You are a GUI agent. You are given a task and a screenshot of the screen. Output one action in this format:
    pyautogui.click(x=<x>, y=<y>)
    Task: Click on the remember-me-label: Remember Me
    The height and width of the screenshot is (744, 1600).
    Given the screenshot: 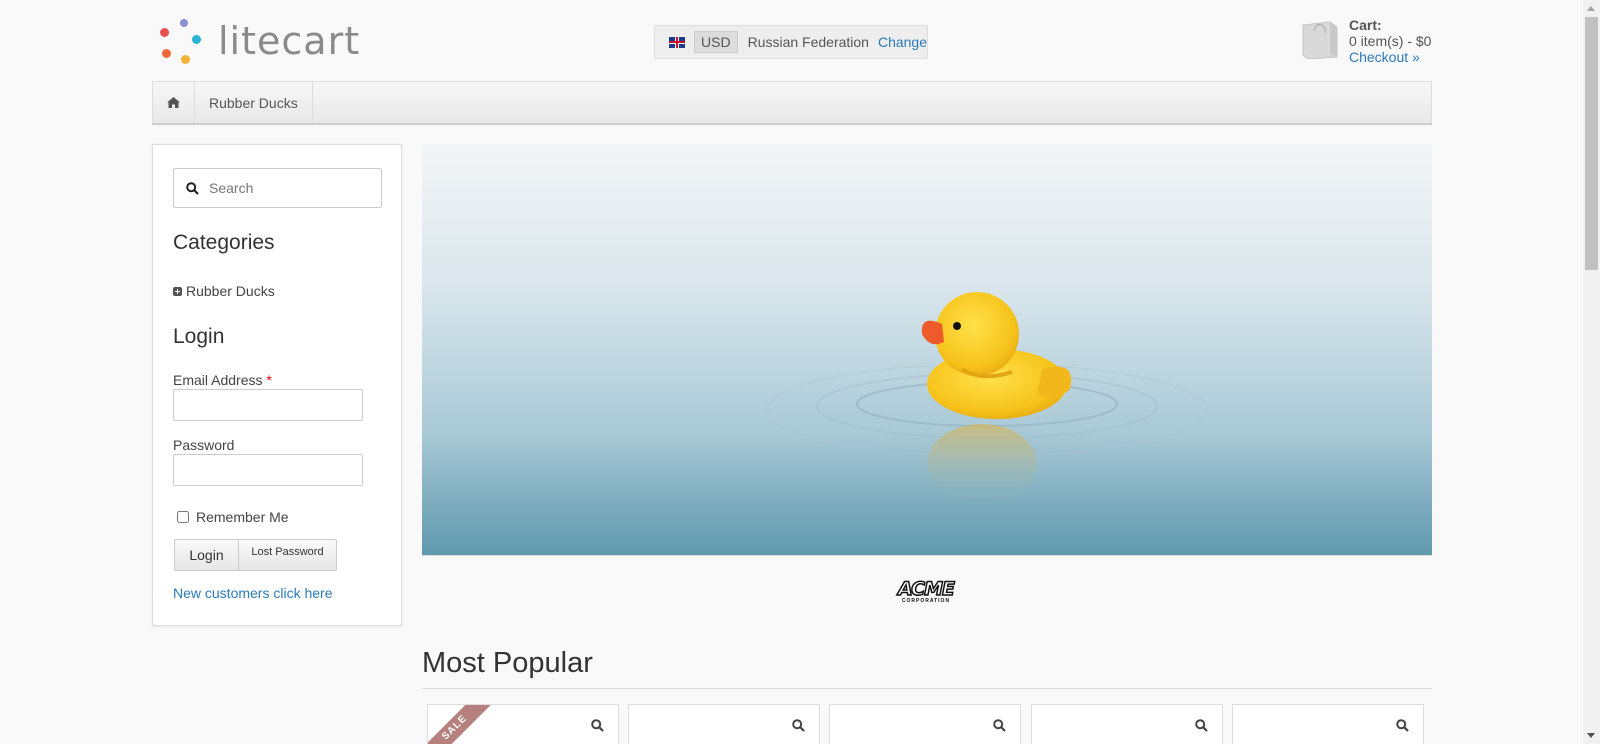 What is the action you would take?
    pyautogui.click(x=242, y=517)
    